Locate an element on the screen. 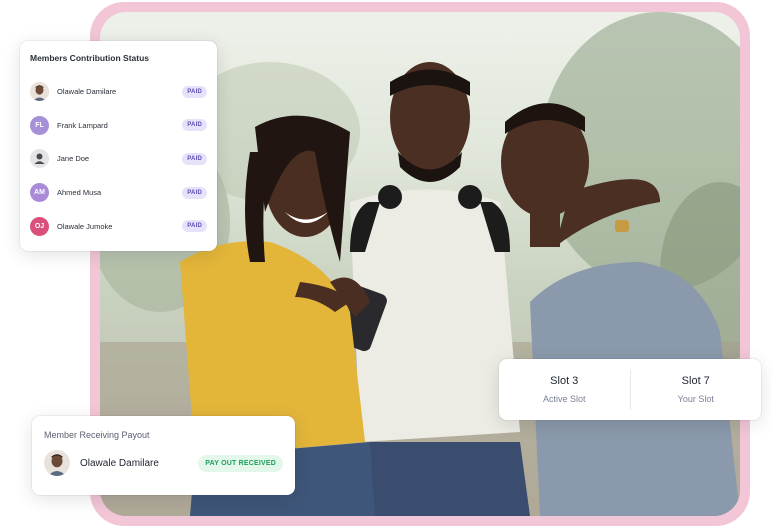  member-name: Olawale Jumoke is located at coordinates (85, 226).